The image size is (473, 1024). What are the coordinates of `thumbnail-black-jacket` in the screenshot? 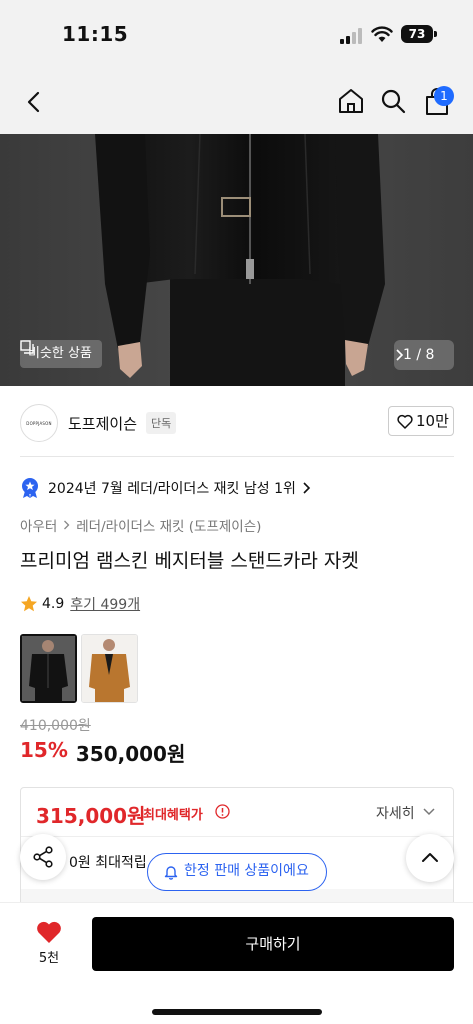 It's located at (48, 668).